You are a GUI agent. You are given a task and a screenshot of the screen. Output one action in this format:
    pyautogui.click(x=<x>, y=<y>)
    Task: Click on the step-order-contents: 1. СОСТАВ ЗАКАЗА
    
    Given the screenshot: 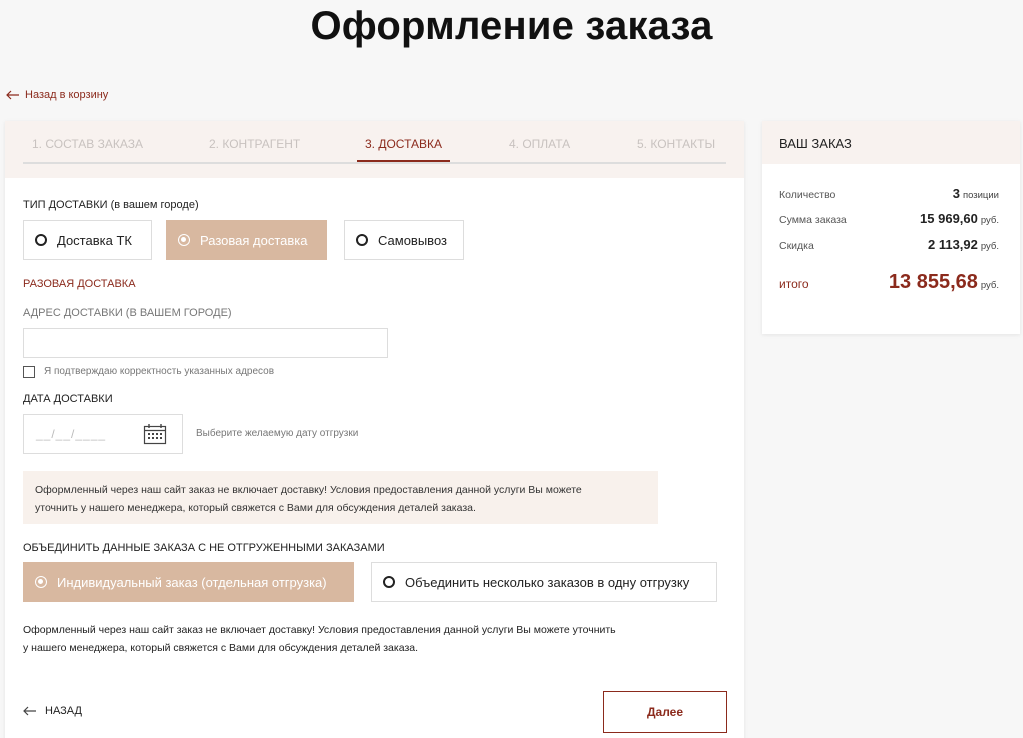 What is the action you would take?
    pyautogui.click(x=87, y=144)
    